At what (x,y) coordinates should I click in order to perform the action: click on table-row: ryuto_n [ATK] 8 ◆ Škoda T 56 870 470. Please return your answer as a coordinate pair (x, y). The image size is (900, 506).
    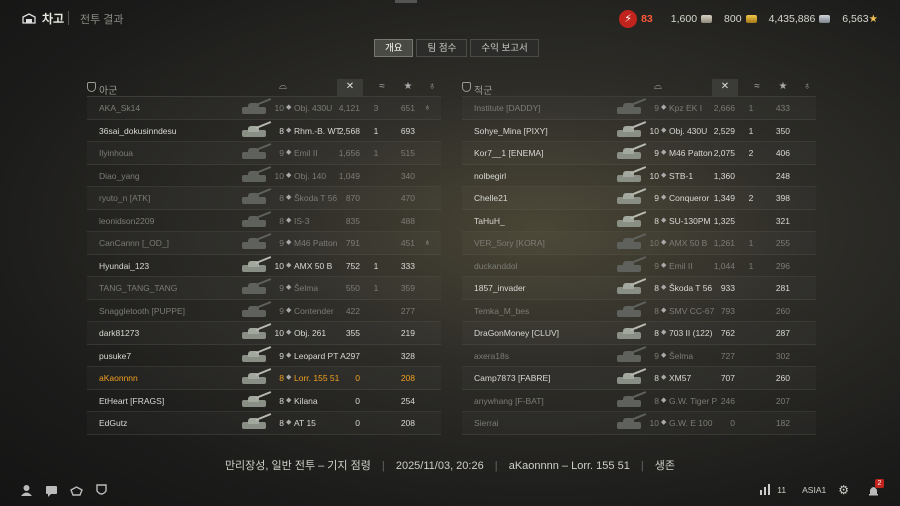
    Looking at the image, I should click on (264, 198).